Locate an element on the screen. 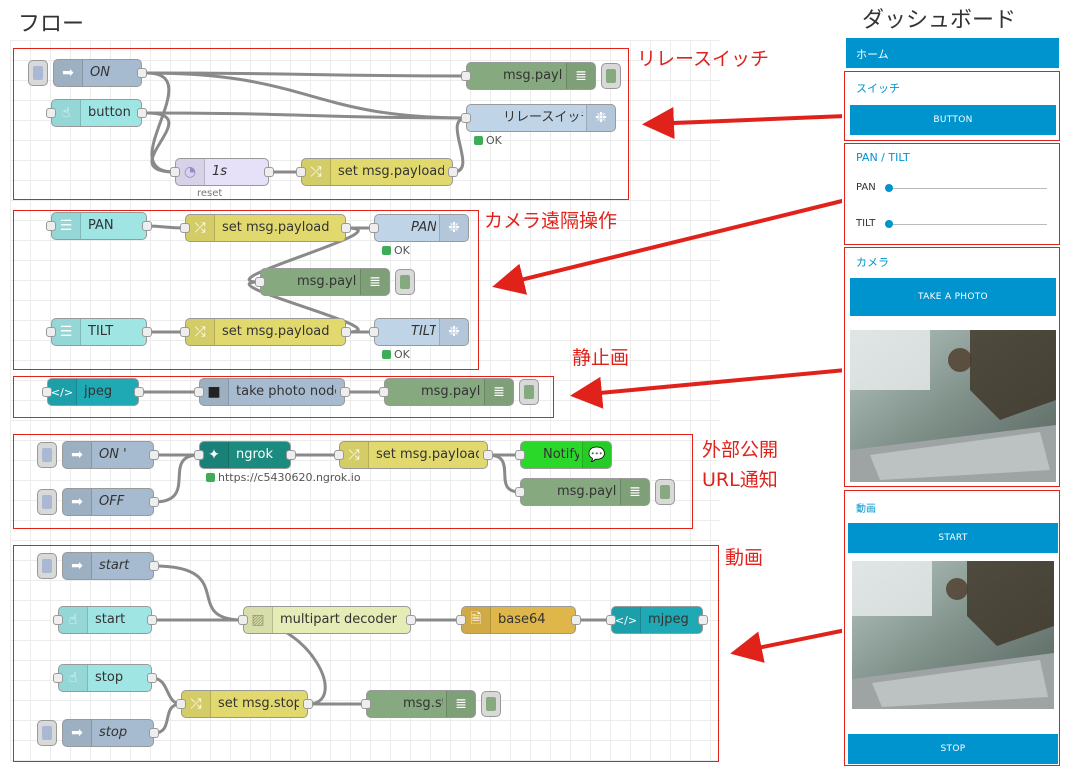 The height and width of the screenshot is (772, 1068). change-node-set-payload-url: ⤮ set msg.payload is located at coordinates (413, 455).